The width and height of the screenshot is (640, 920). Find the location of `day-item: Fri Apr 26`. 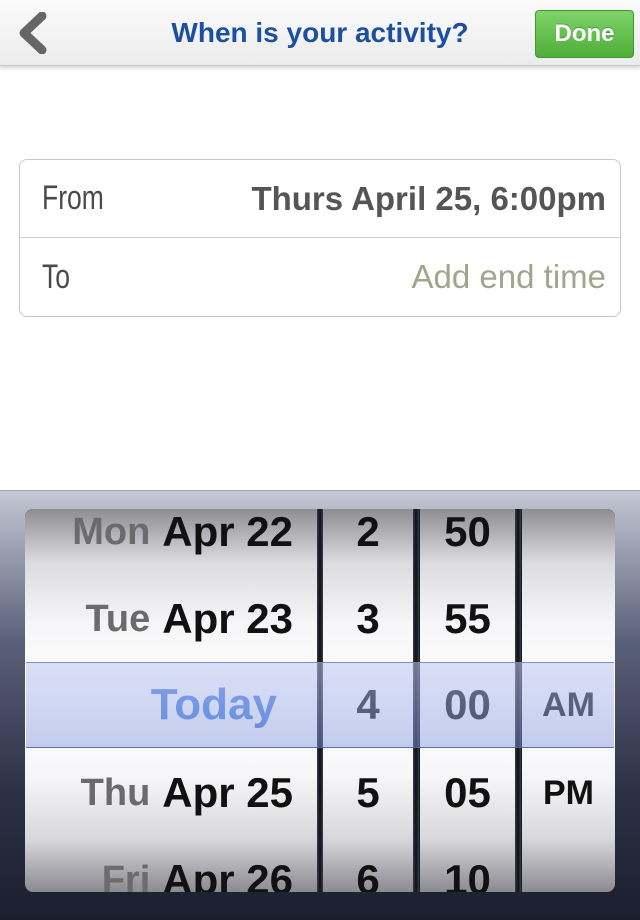

day-item: Fri Apr 26 is located at coordinates (171, 864).